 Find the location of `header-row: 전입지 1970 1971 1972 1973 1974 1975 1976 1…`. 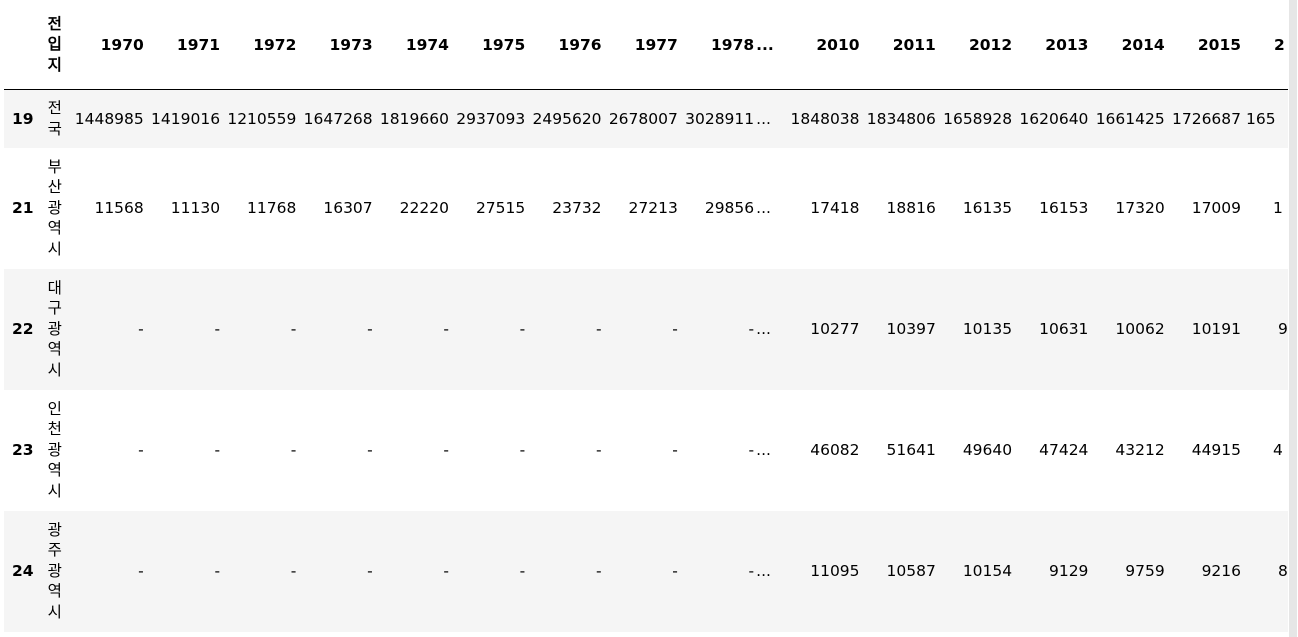

header-row: 전입지 1970 1971 1972 1973 1974 1975 1976 1… is located at coordinates (646, 45).